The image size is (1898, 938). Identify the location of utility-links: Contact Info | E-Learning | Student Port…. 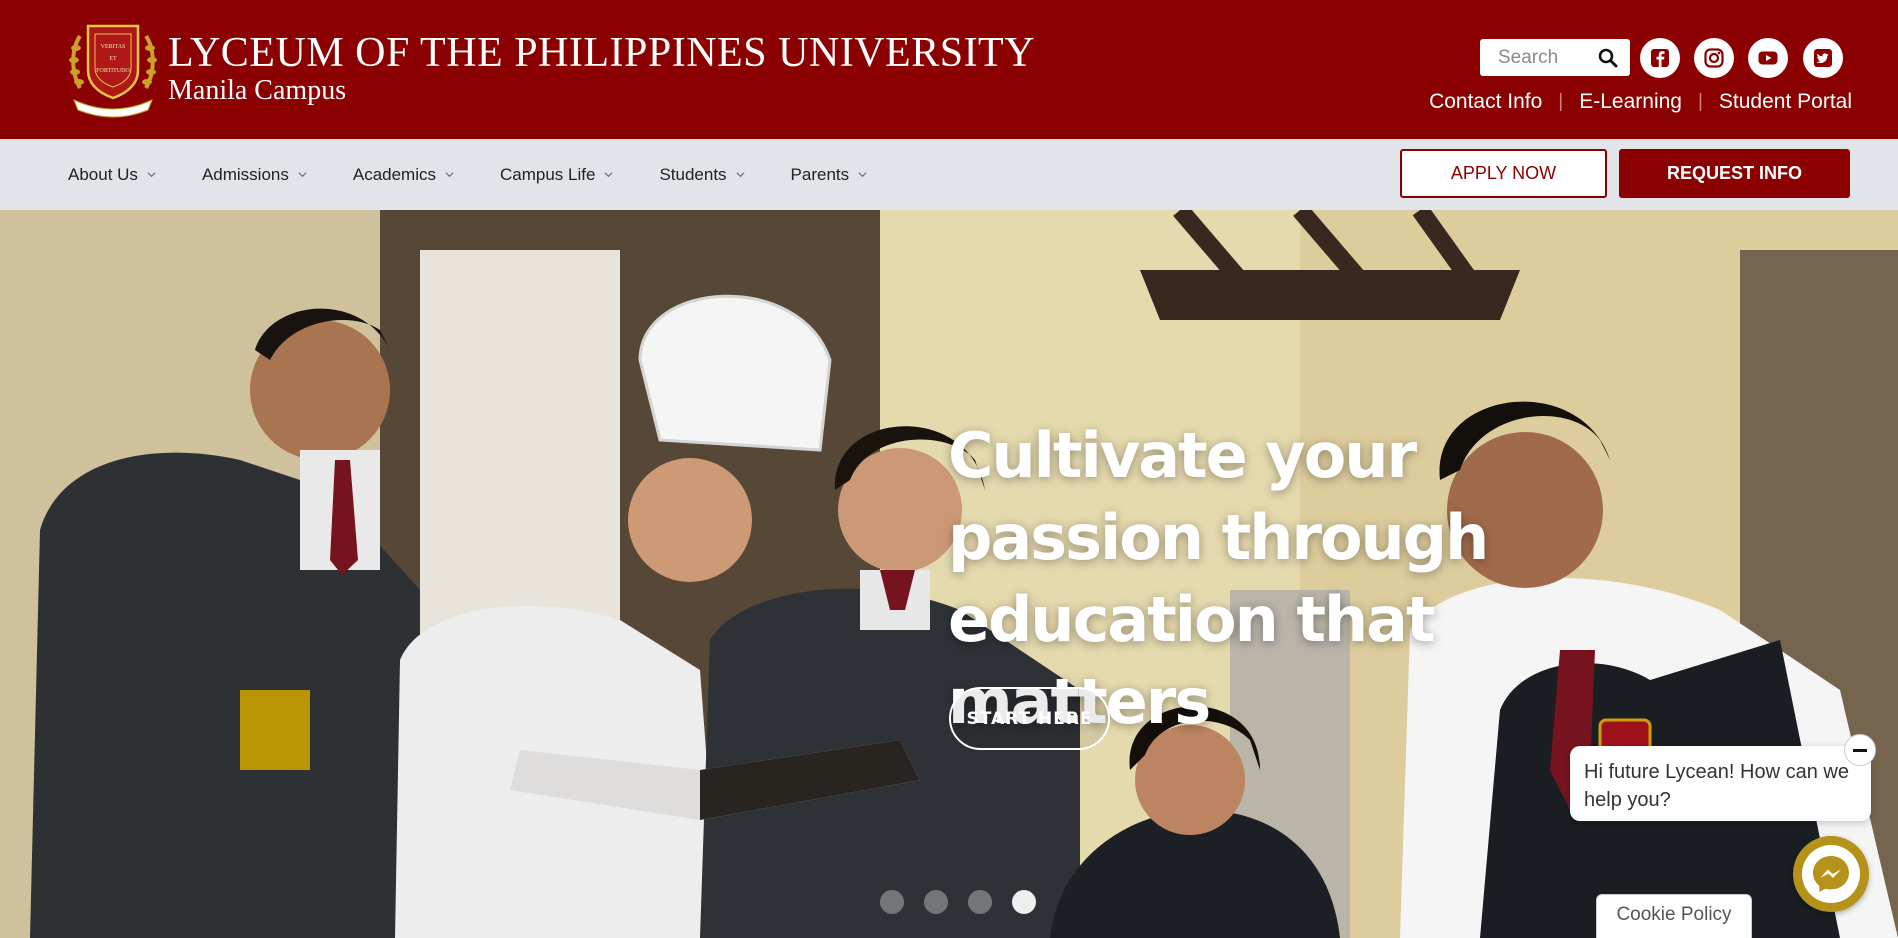
(1640, 102).